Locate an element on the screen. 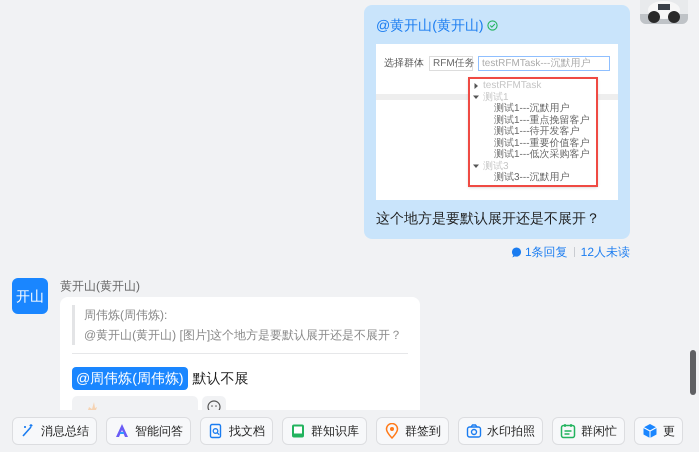 This screenshot has width=699, height=452. avatar: 开山 is located at coordinates (30, 296).